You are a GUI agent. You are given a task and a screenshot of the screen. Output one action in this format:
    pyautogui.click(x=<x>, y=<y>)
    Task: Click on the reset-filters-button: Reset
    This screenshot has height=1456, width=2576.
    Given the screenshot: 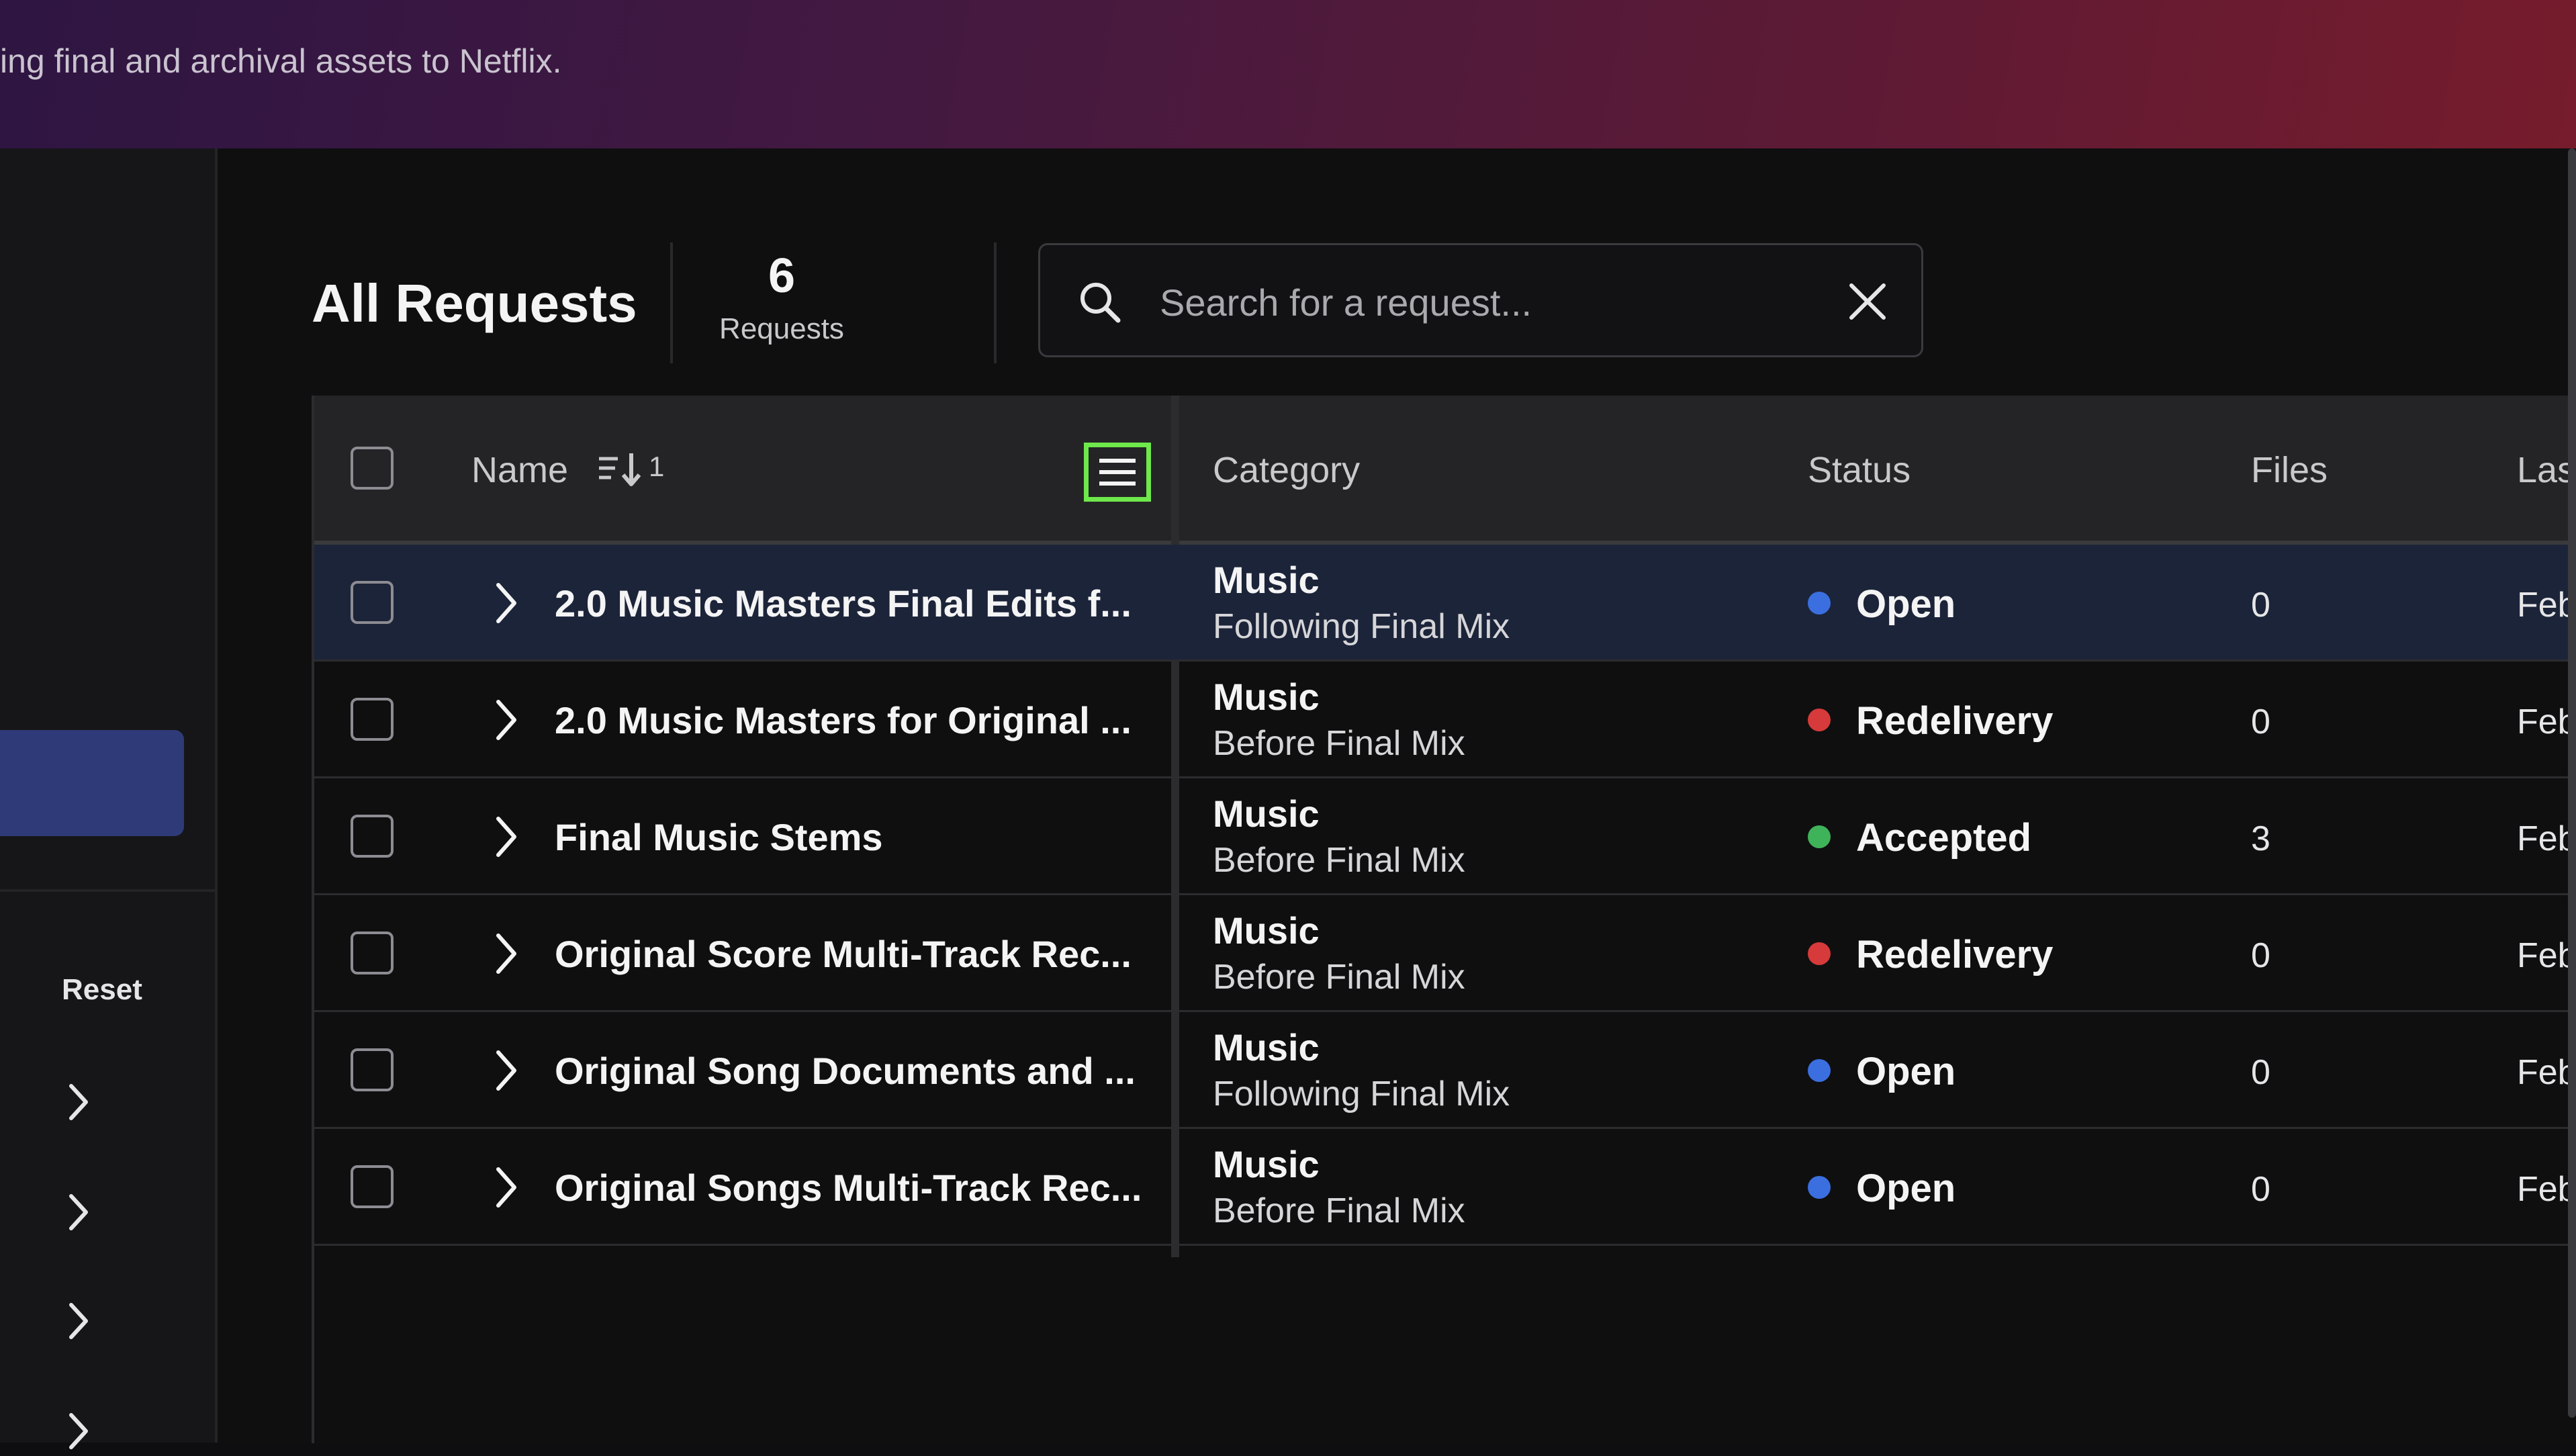 What is the action you would take?
    pyautogui.click(x=102, y=990)
    